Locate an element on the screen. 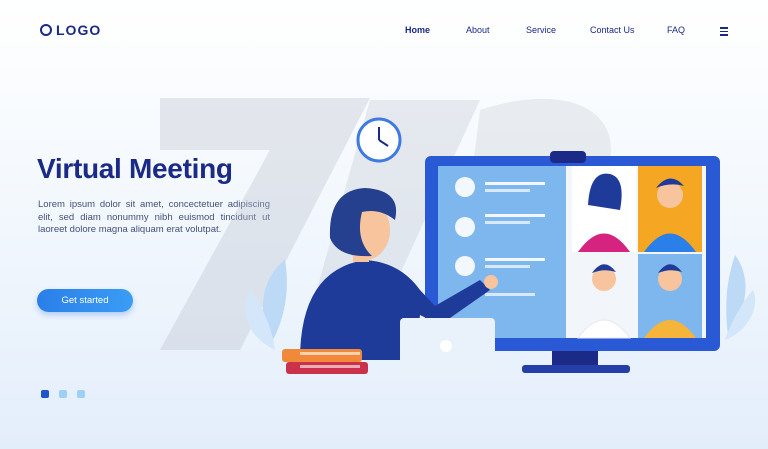 This screenshot has width=768, height=449. top-nav: Home About Service Contact Us FAQ is located at coordinates (384, 32).